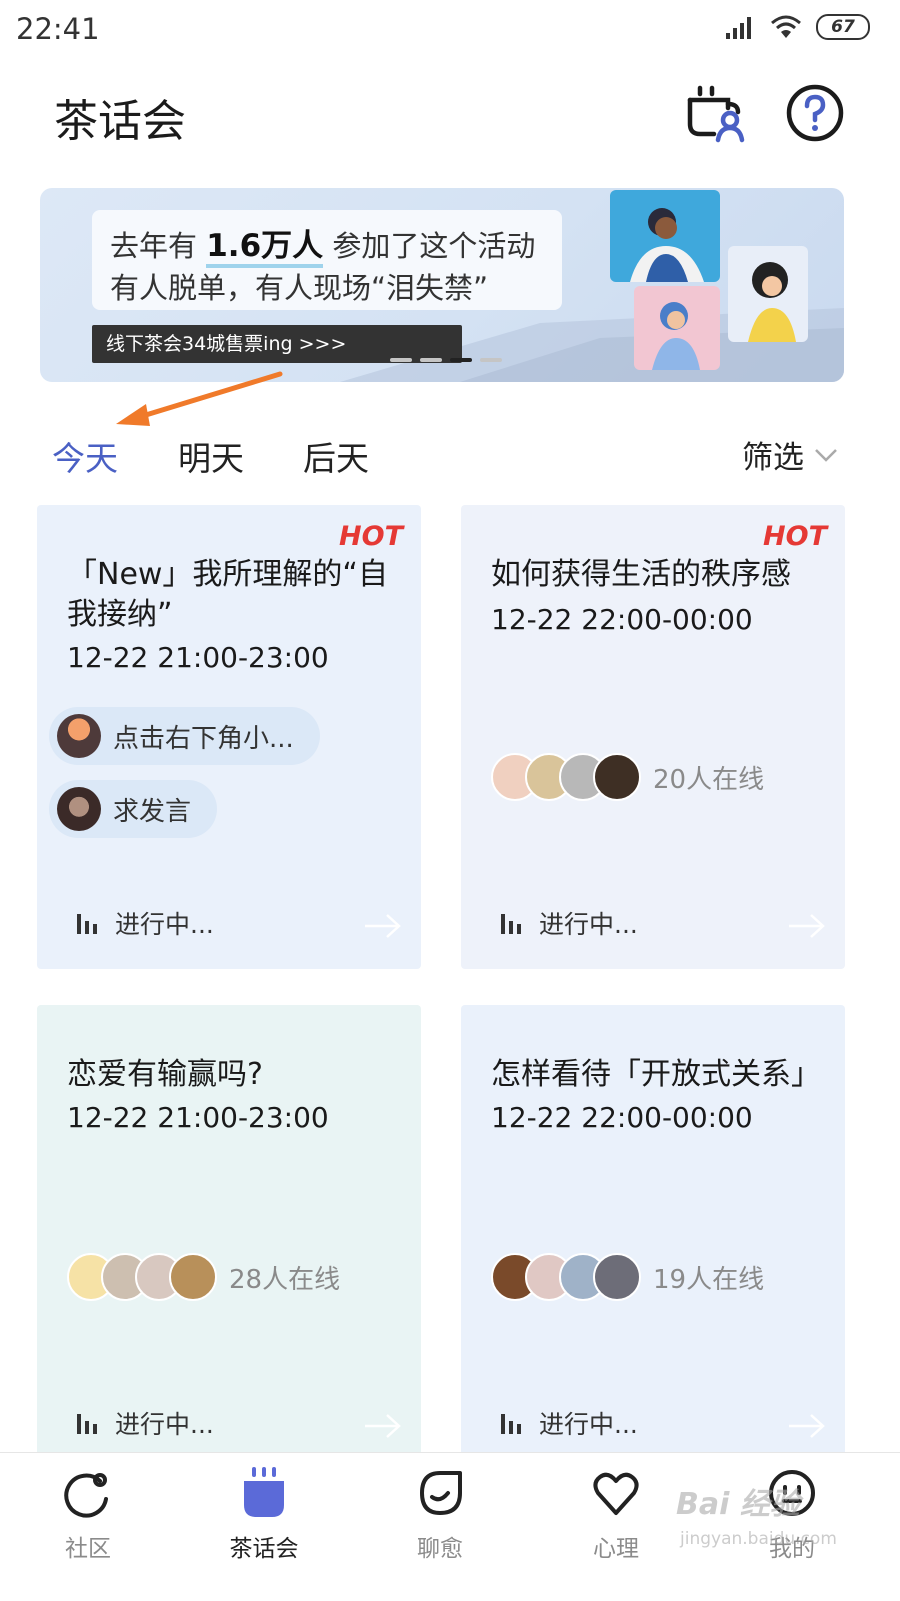 Image resolution: width=900 pixels, height=1601 pixels. What do you see at coordinates (86, 1495) in the screenshot?
I see `community-icon` at bounding box center [86, 1495].